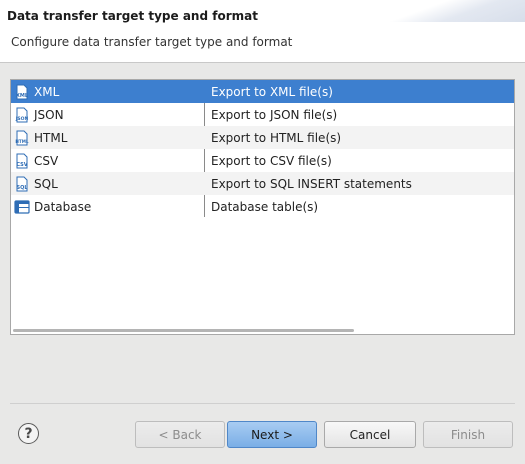  What do you see at coordinates (22, 92) in the screenshot?
I see `xml-file-icon: XML` at bounding box center [22, 92].